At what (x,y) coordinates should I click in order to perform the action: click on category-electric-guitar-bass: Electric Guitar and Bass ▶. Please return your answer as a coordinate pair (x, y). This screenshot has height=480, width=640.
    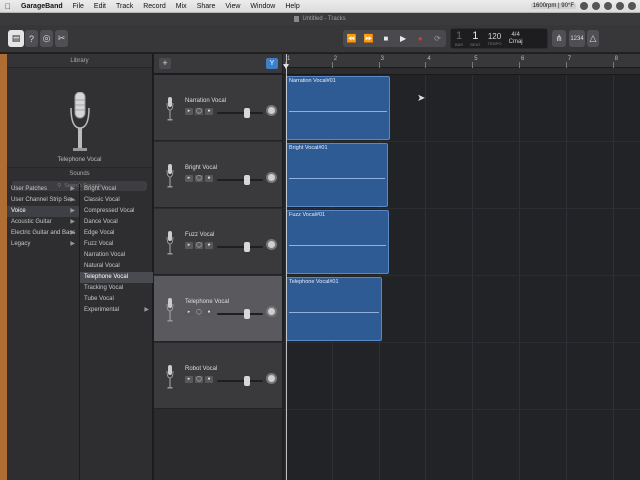
    Looking at the image, I should click on (43, 233).